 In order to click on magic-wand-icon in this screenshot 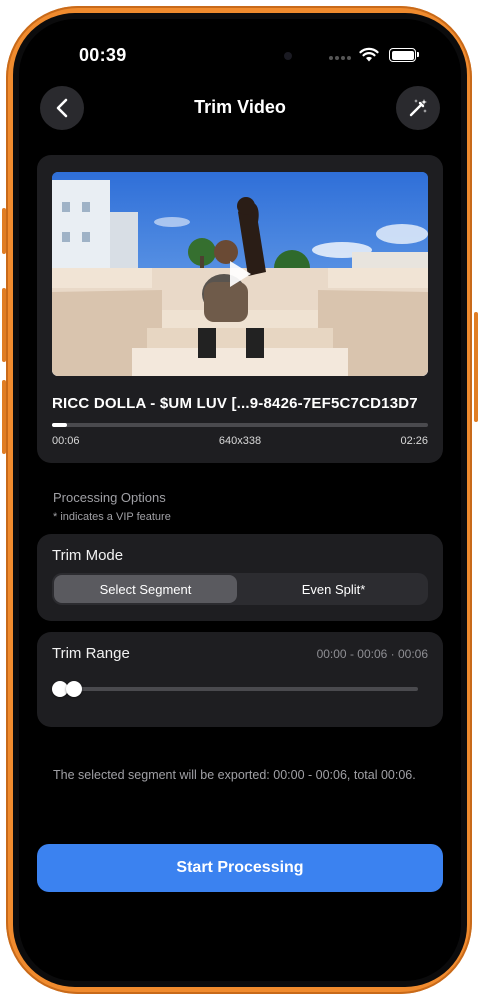, I will do `click(418, 108)`.